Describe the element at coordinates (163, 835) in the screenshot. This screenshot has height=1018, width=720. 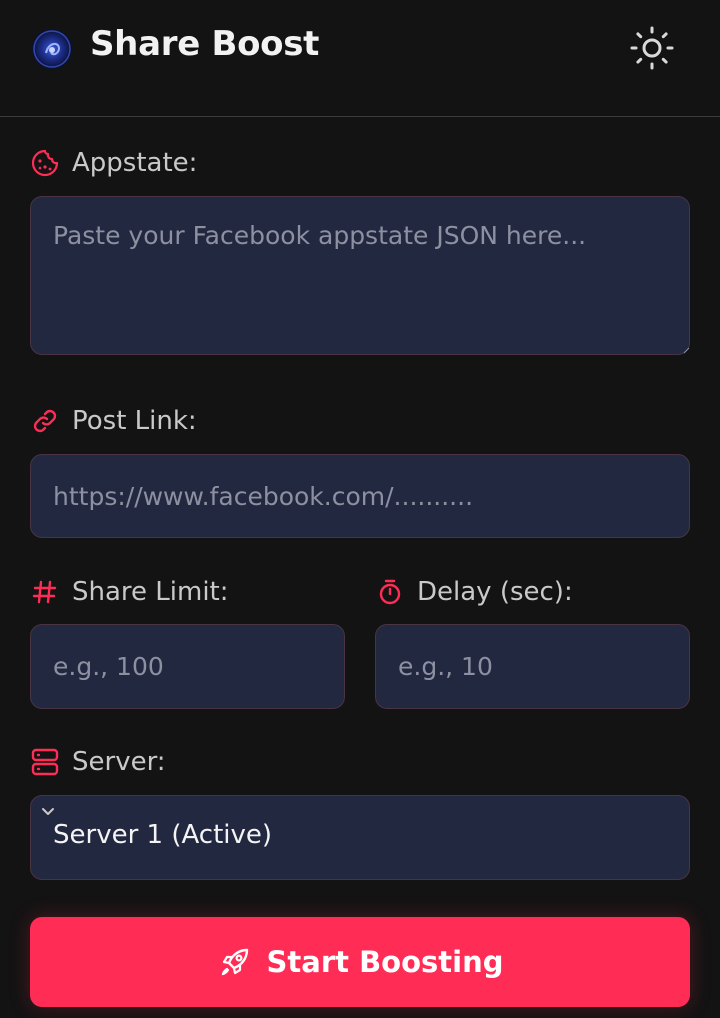
I see `server-selected-value: Server 1 (Active)` at that location.